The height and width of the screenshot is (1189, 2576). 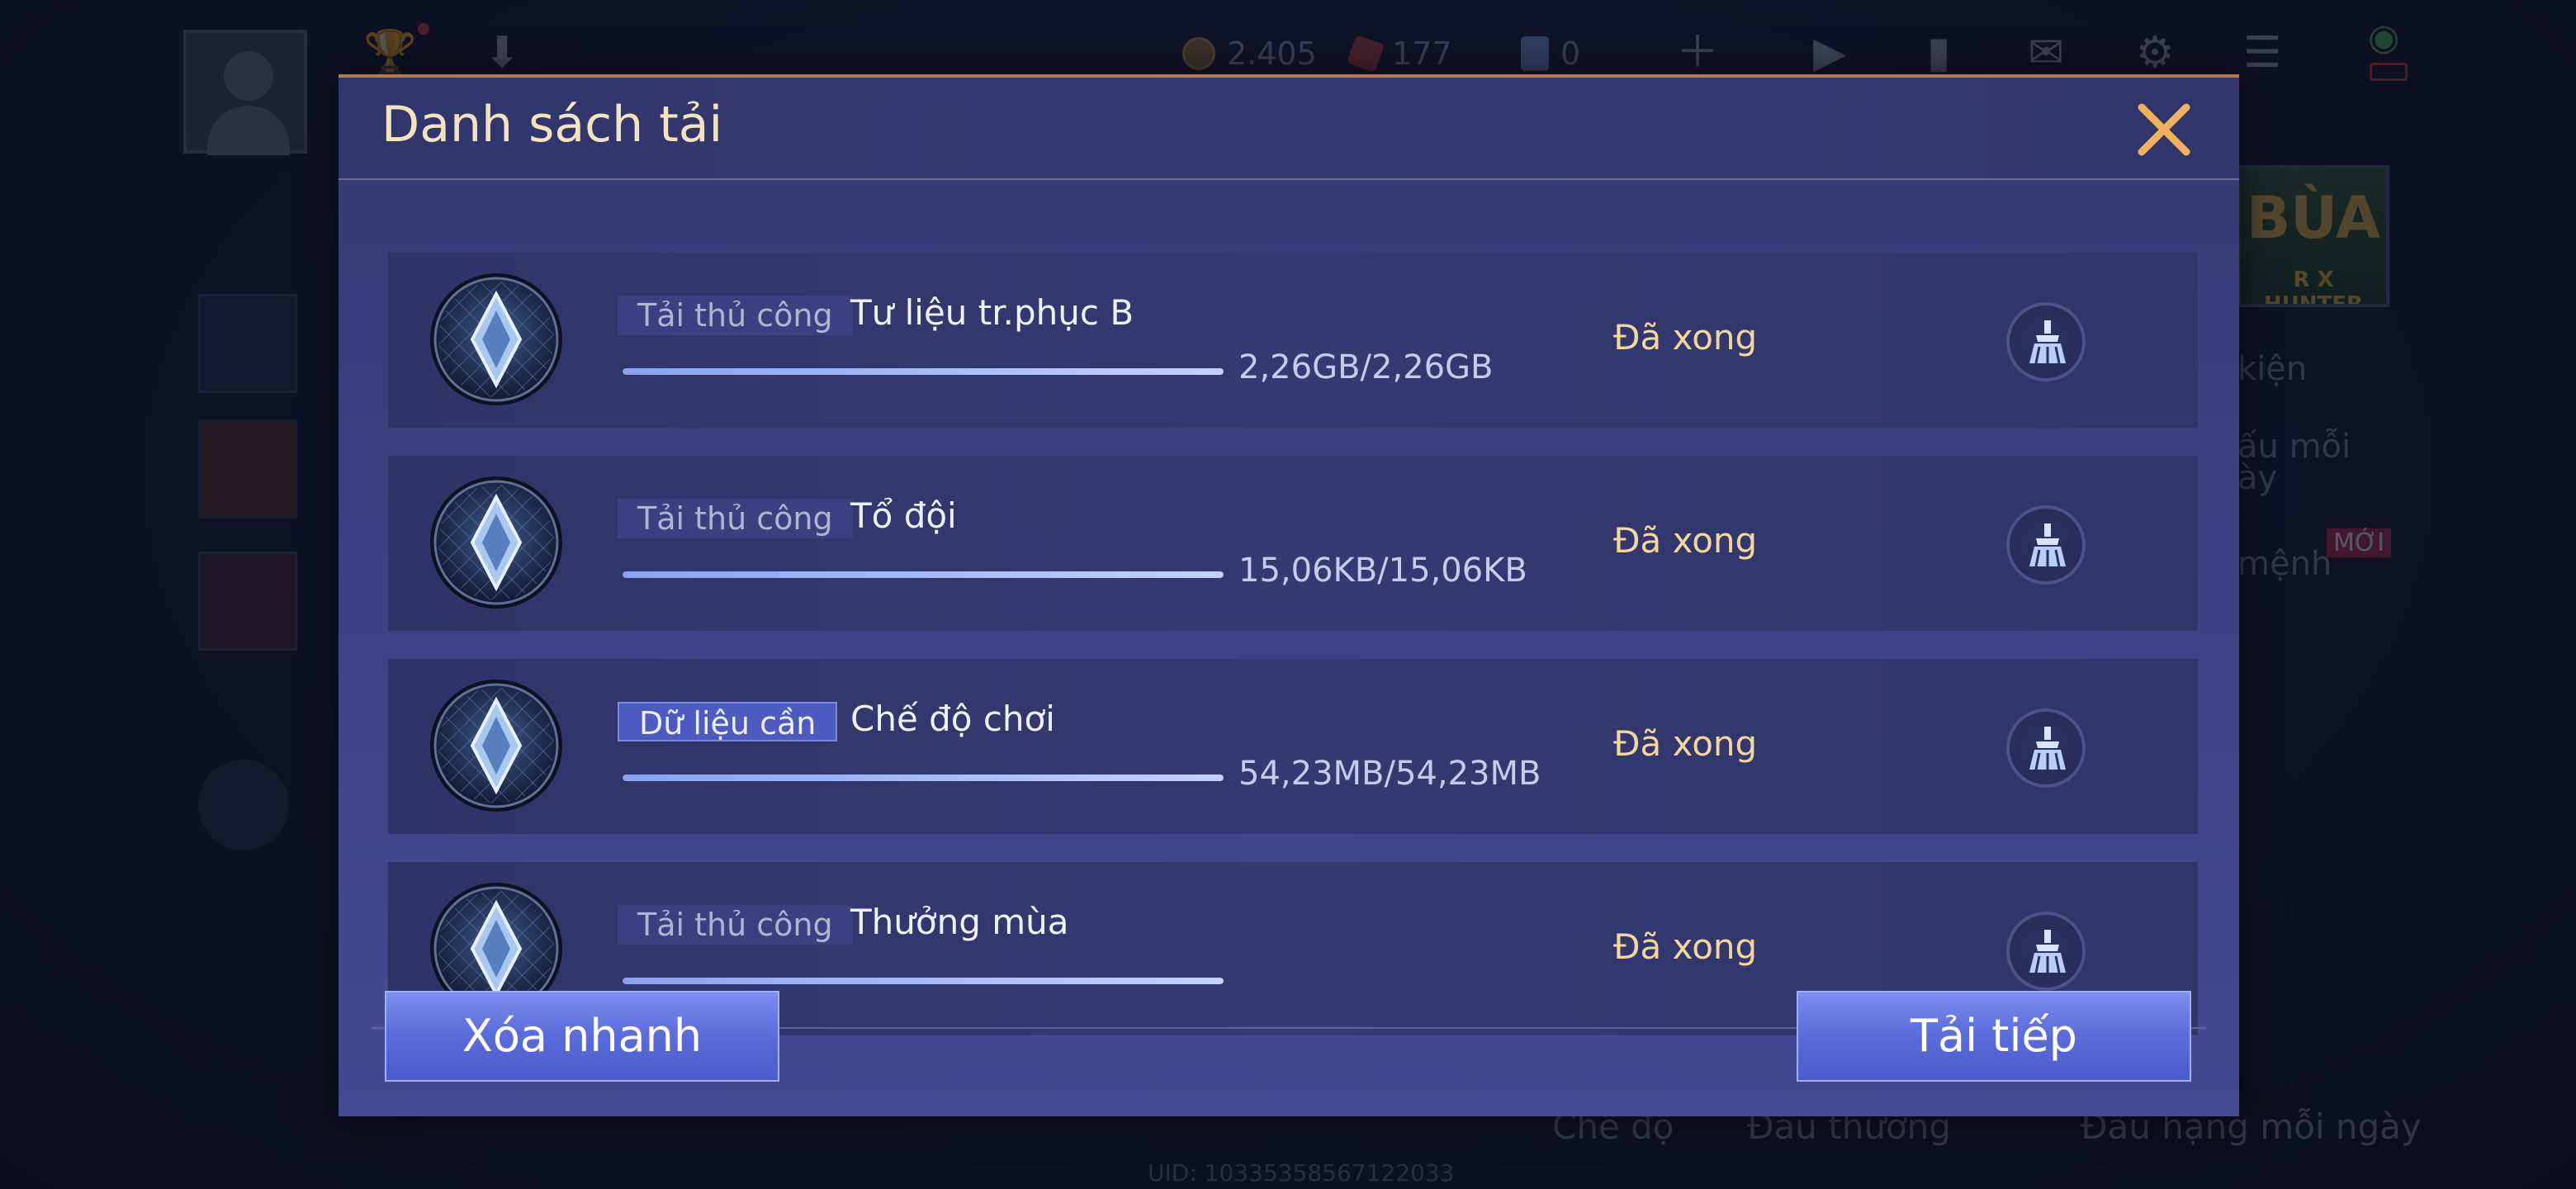 I want to click on close-button, so click(x=2164, y=129).